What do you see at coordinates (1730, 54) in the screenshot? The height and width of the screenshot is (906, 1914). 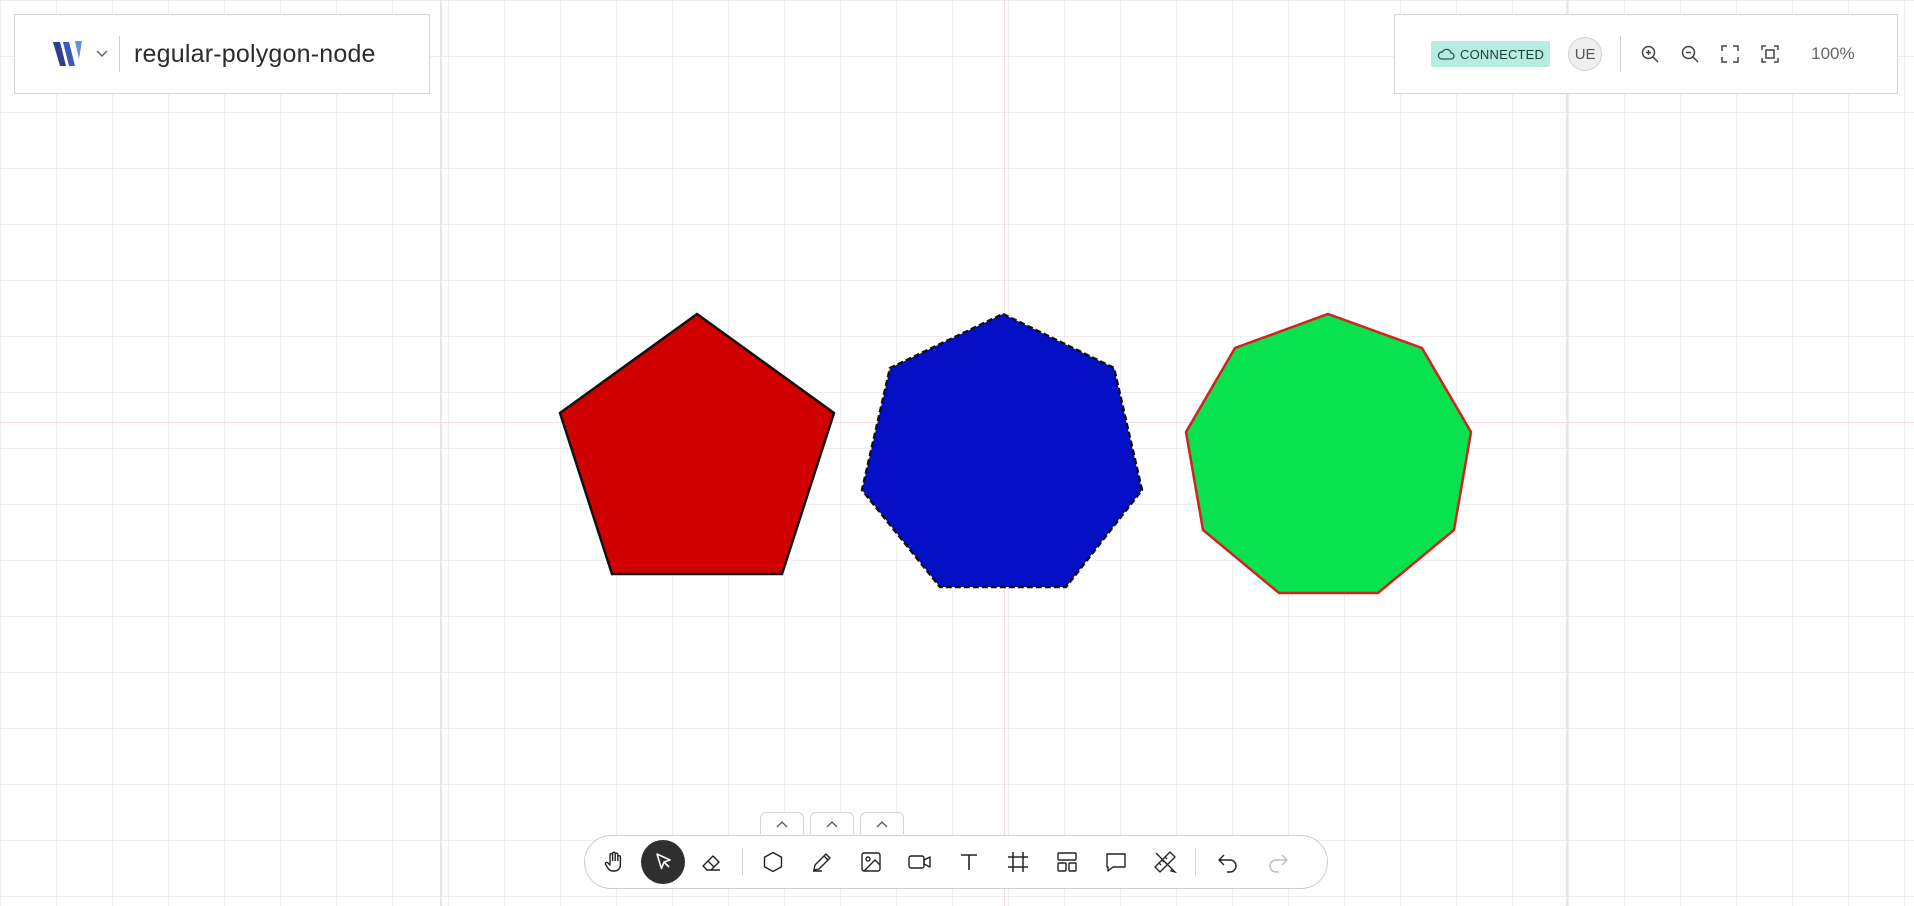 I see `fullscreen-icon` at bounding box center [1730, 54].